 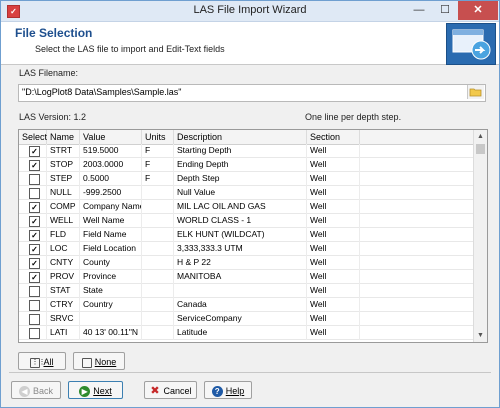 What do you see at coordinates (240, 249) in the screenshot?
I see `description-cell: 3,333,333.3 UTM` at bounding box center [240, 249].